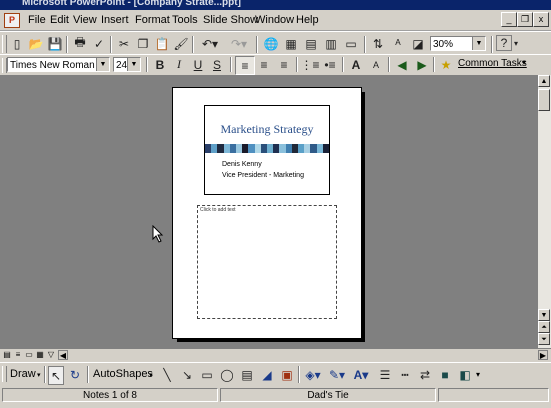 Image resolution: width=551 pixels, height=408 pixels. What do you see at coordinates (267, 262) in the screenshot?
I see `notes-placeholder: Click to add text` at bounding box center [267, 262].